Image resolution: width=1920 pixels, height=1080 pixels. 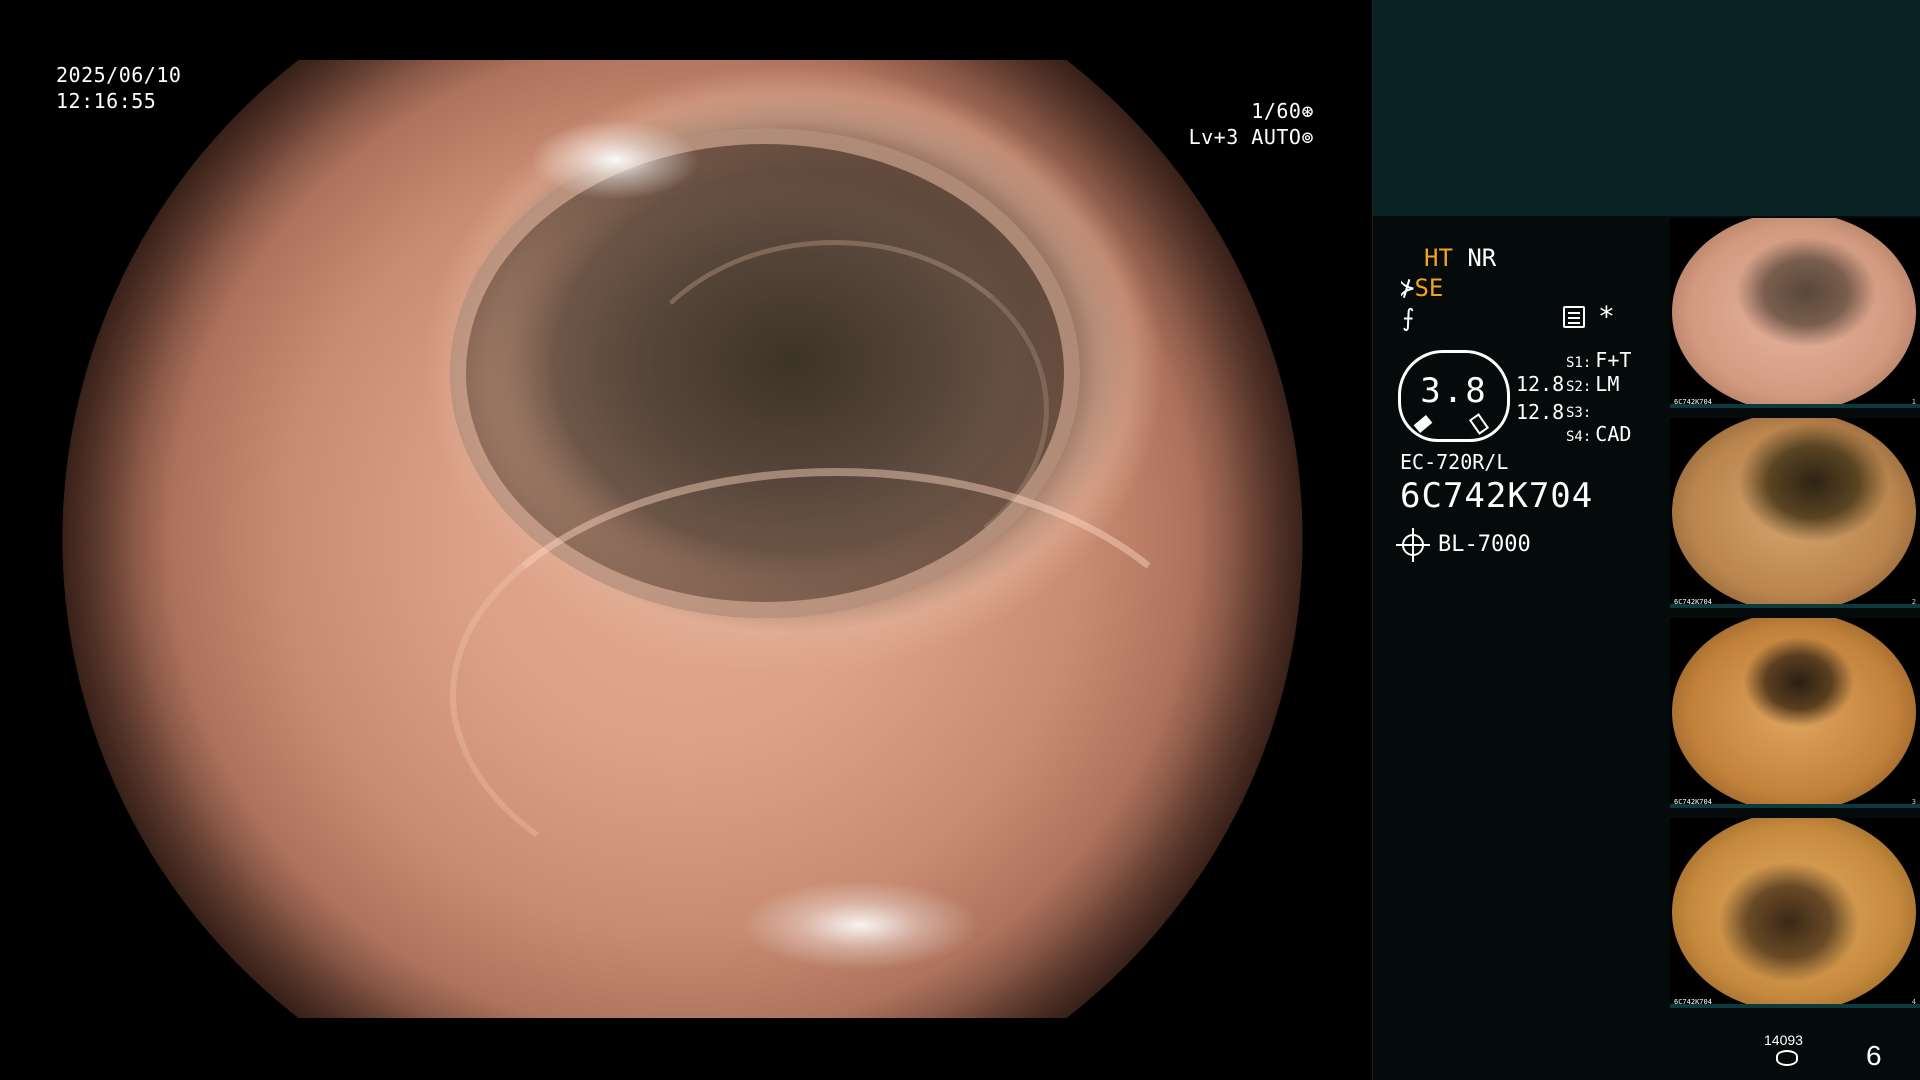 I want to click on se-row: ⊁SE, so click(x=1421, y=288).